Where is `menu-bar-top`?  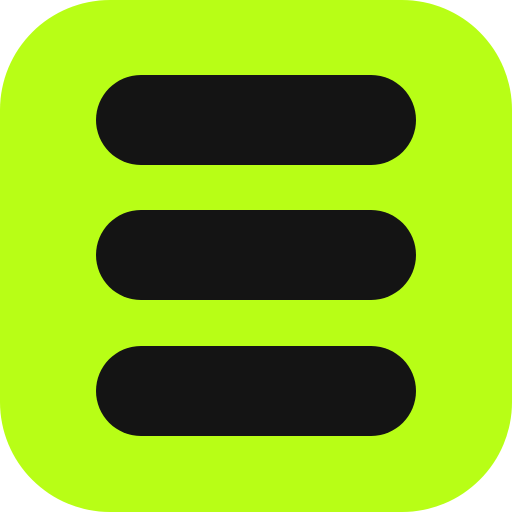
menu-bar-top is located at coordinates (256, 120).